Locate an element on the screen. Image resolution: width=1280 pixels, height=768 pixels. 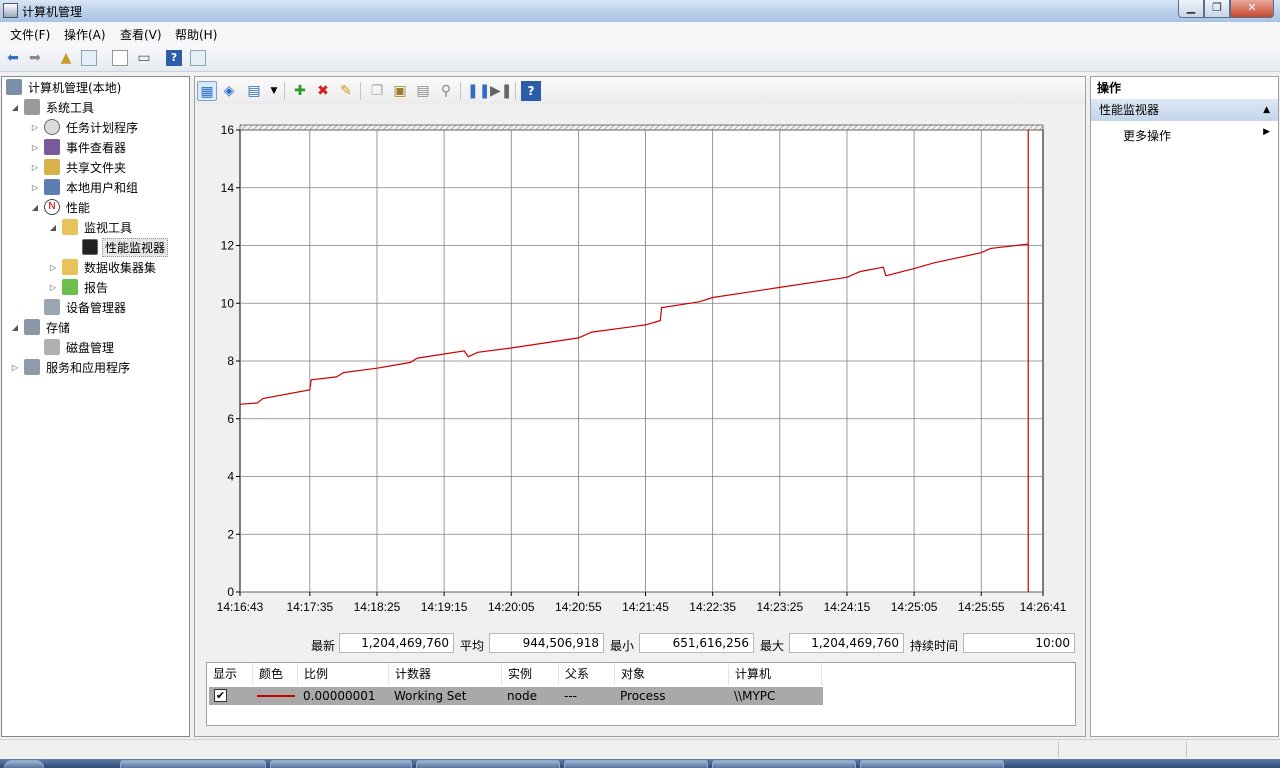
tree-item-root: 计算机管理(本地) is located at coordinates (64, 87).